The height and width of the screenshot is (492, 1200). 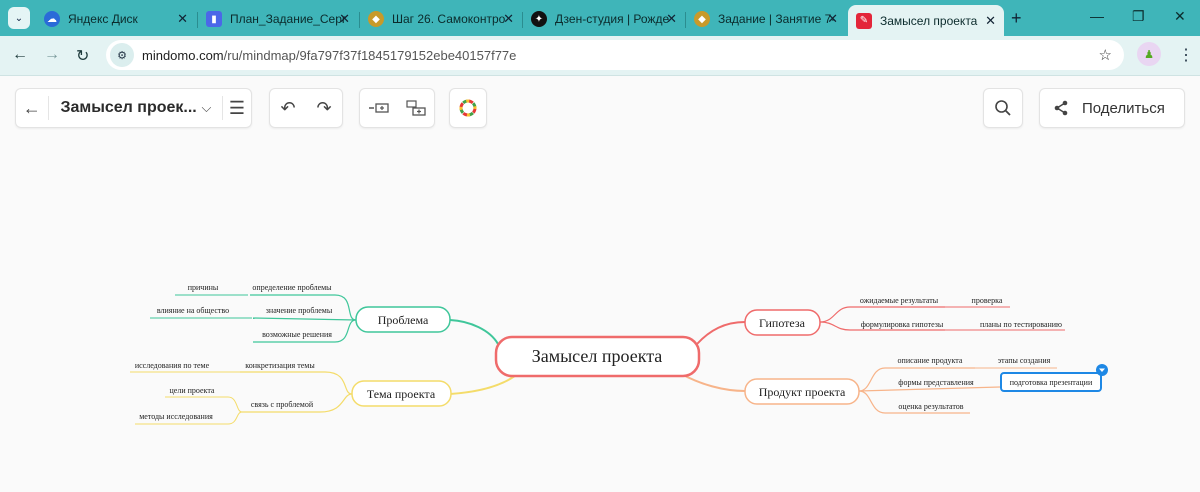 I want to click on close-window-button: ✕, so click(x=1180, y=16).